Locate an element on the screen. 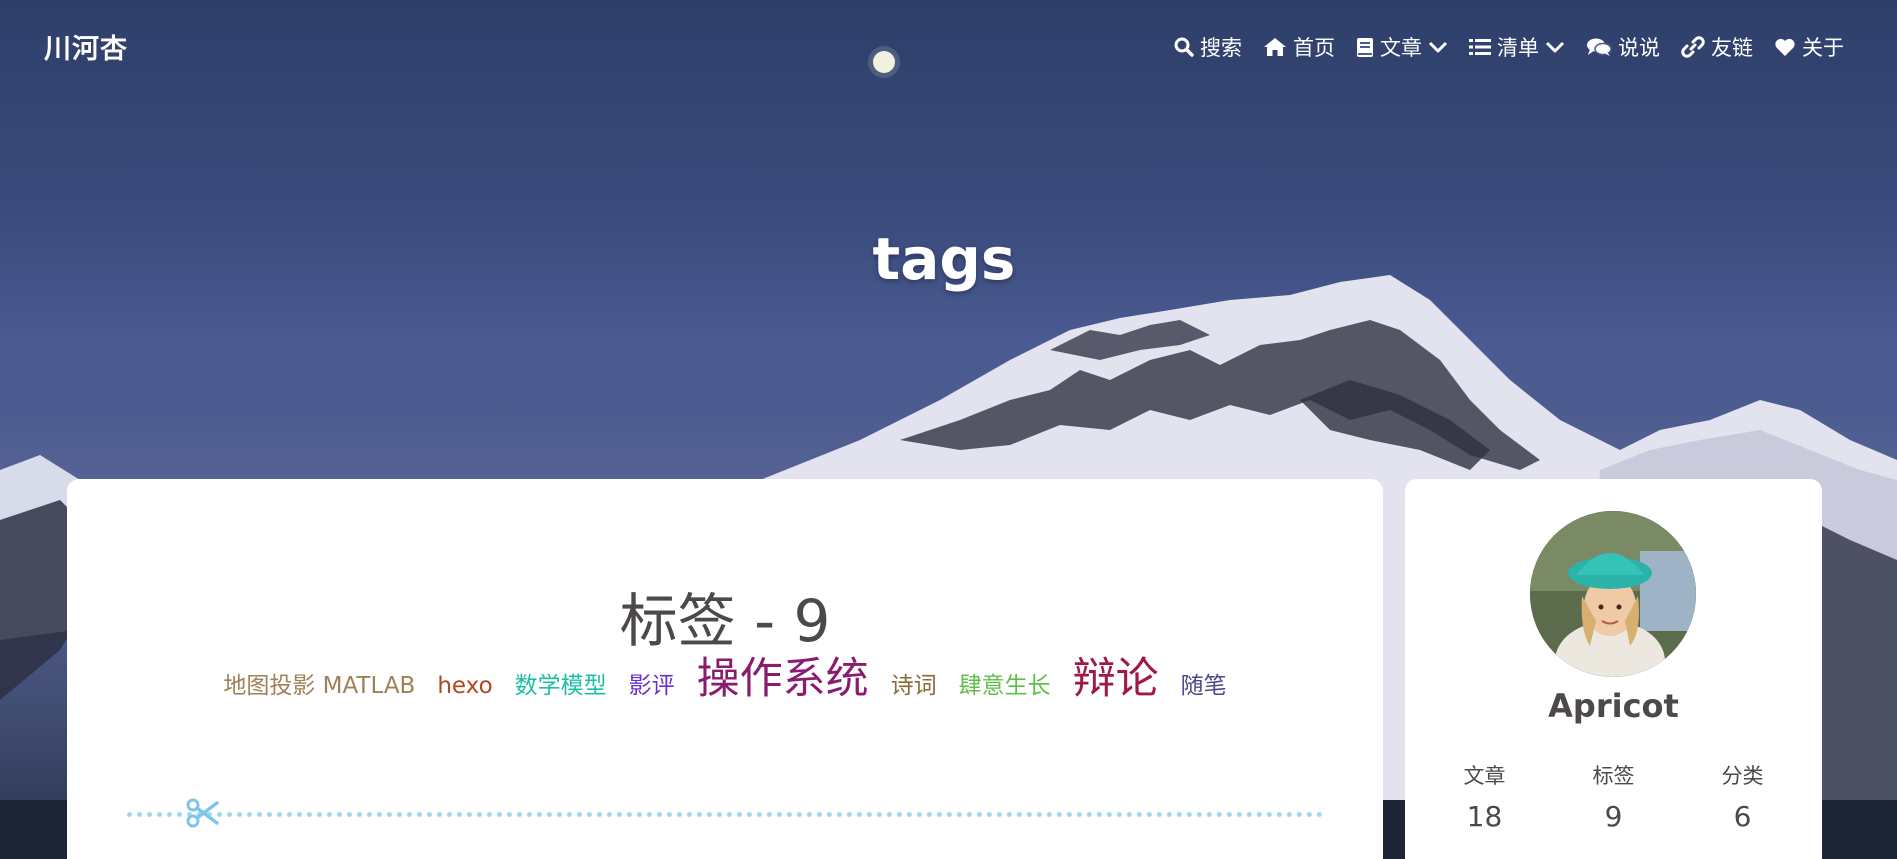 Image resolution: width=1897 pixels, height=859 pixels. author-name: Apricot is located at coordinates (1613, 706).